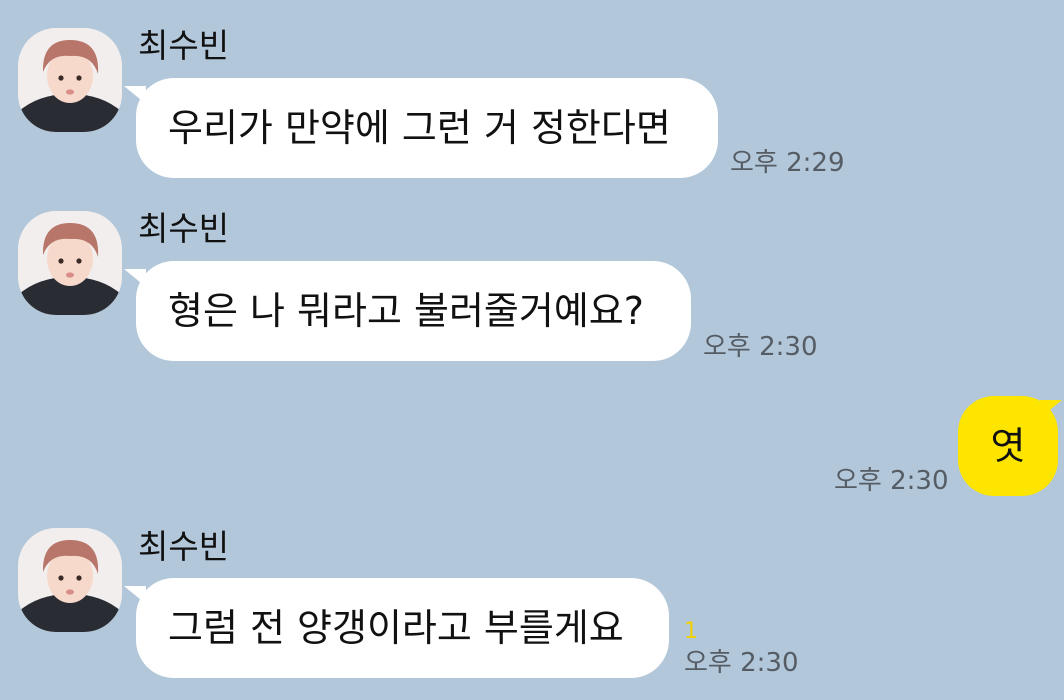 This screenshot has height=700, width=1064. What do you see at coordinates (787, 163) in the screenshot?
I see `message-timestamp: 오후 2:29` at bounding box center [787, 163].